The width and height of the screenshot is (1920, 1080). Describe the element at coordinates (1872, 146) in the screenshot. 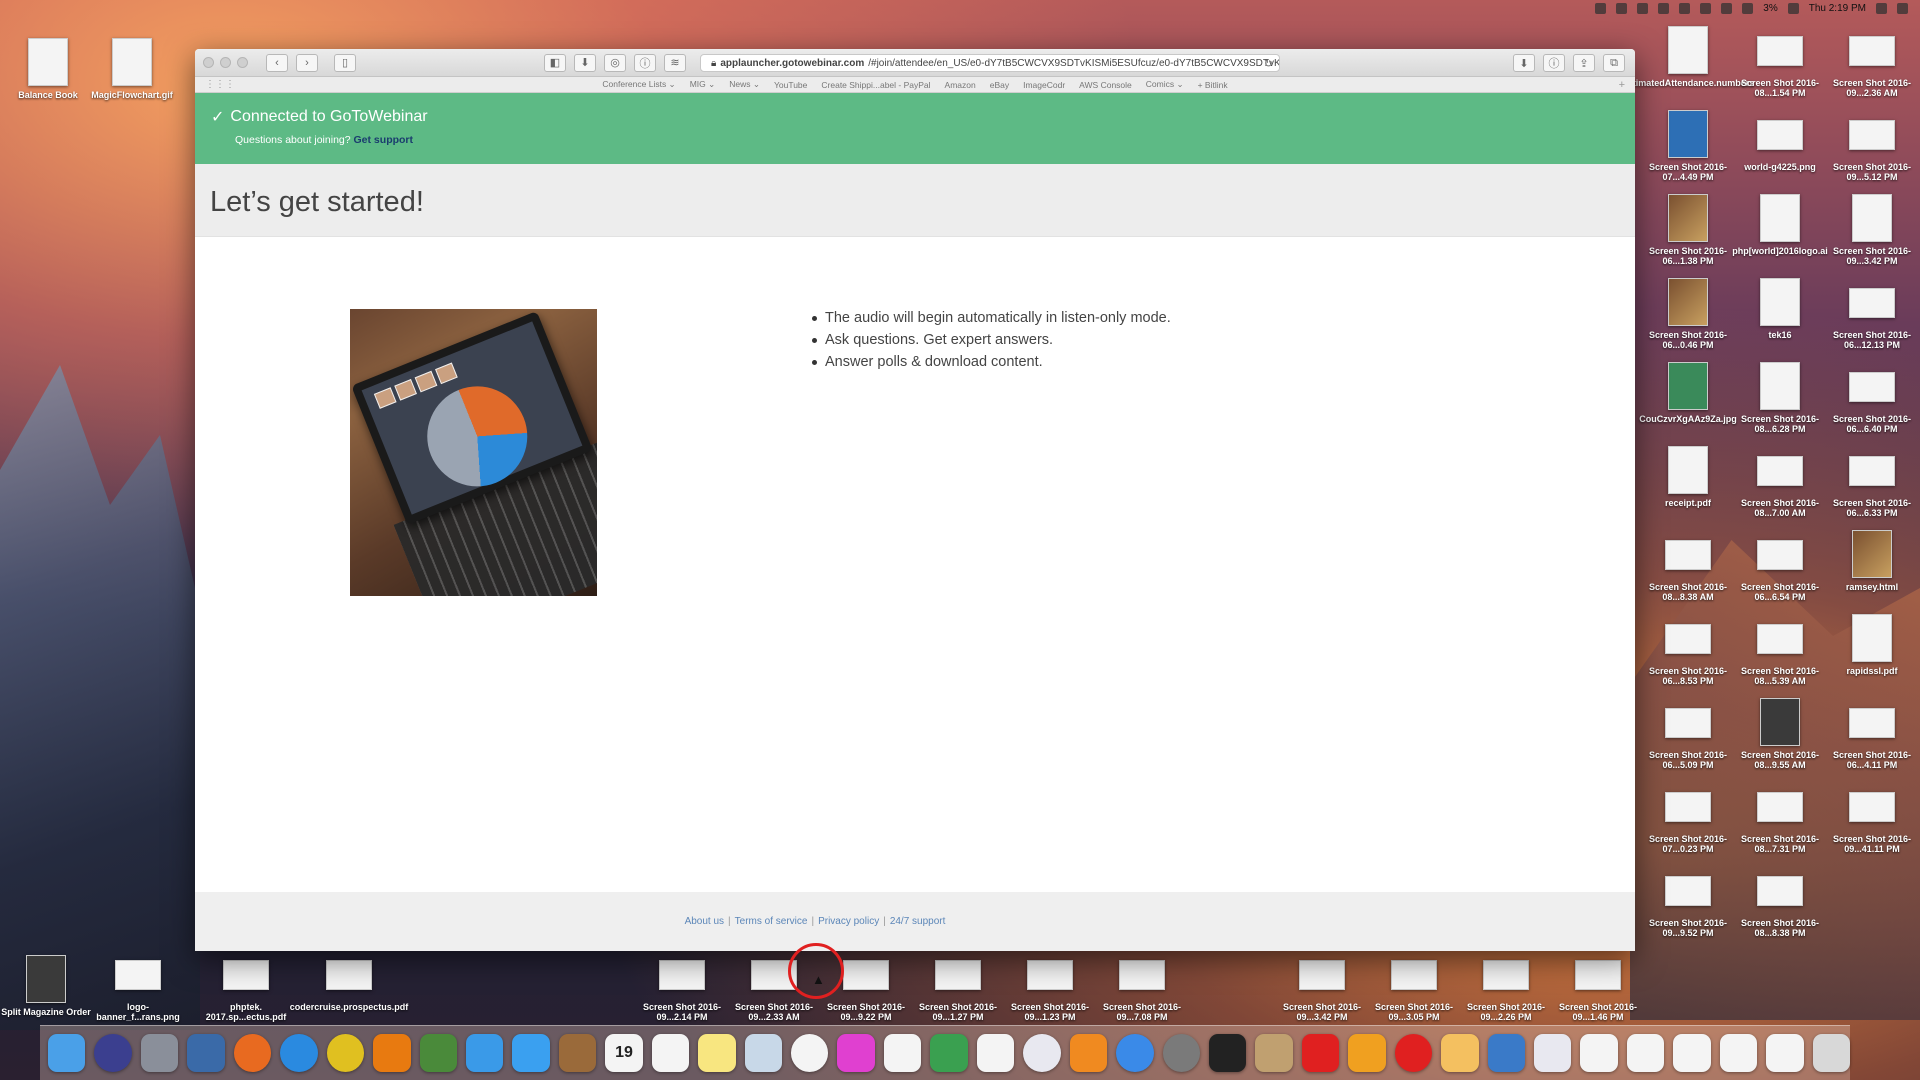

I see `desktop-item: Screen Shot 2016-09...5.12 PM` at that location.